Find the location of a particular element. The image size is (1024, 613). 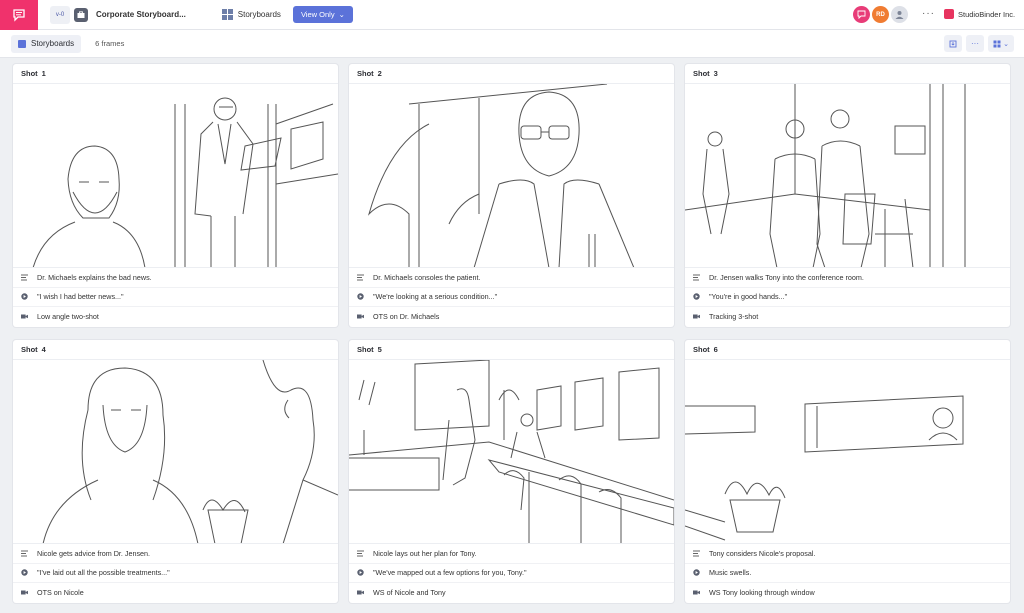

shot-description: Nicole gets advice from Dr. Jensen. is located at coordinates (175, 554).